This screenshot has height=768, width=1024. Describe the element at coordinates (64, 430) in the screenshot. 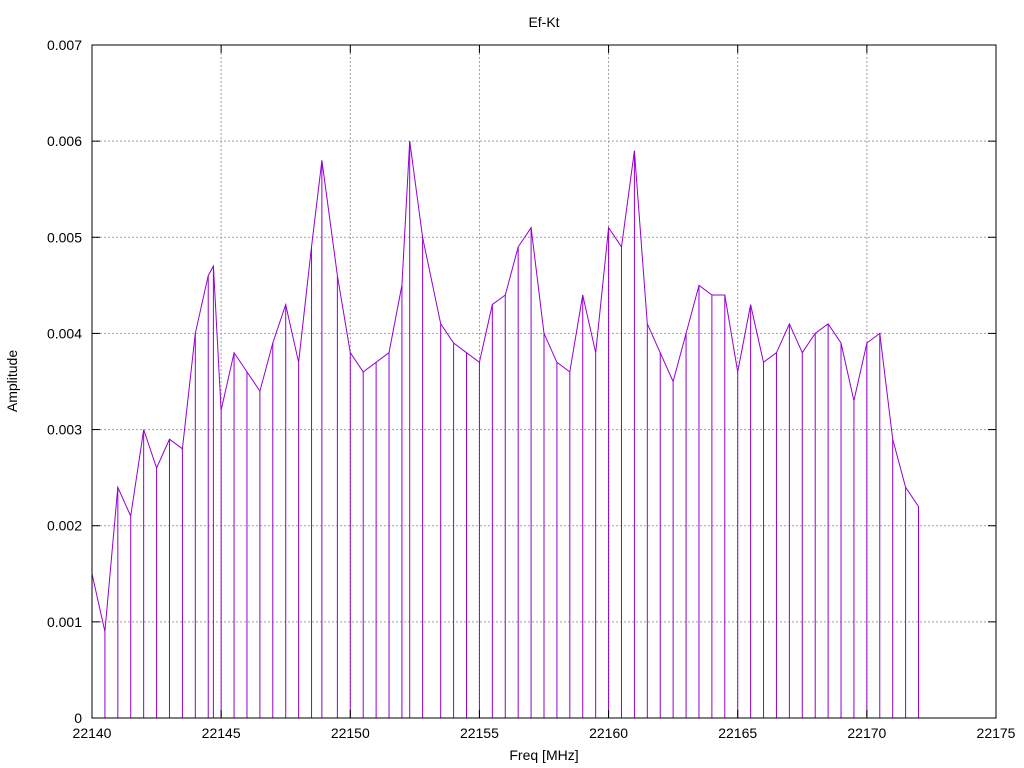

I see `y-tick-label: 0.003` at that location.